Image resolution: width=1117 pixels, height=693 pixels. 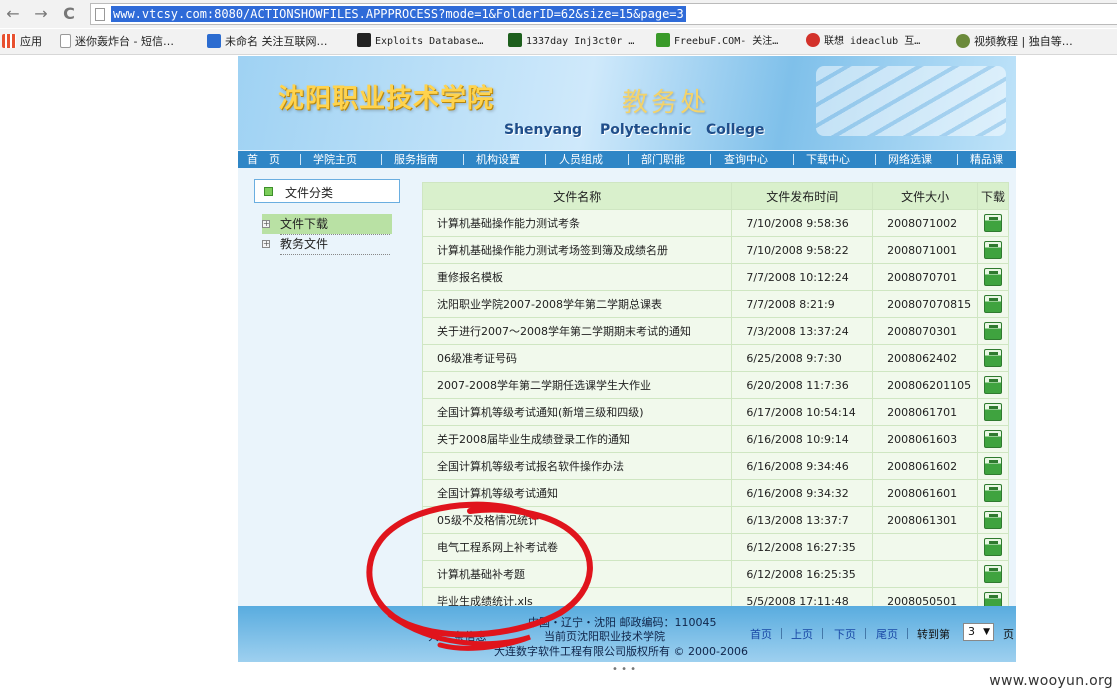 What do you see at coordinates (457, 636) in the screenshot?
I see `footer-record-count: 共… 条信息` at bounding box center [457, 636].